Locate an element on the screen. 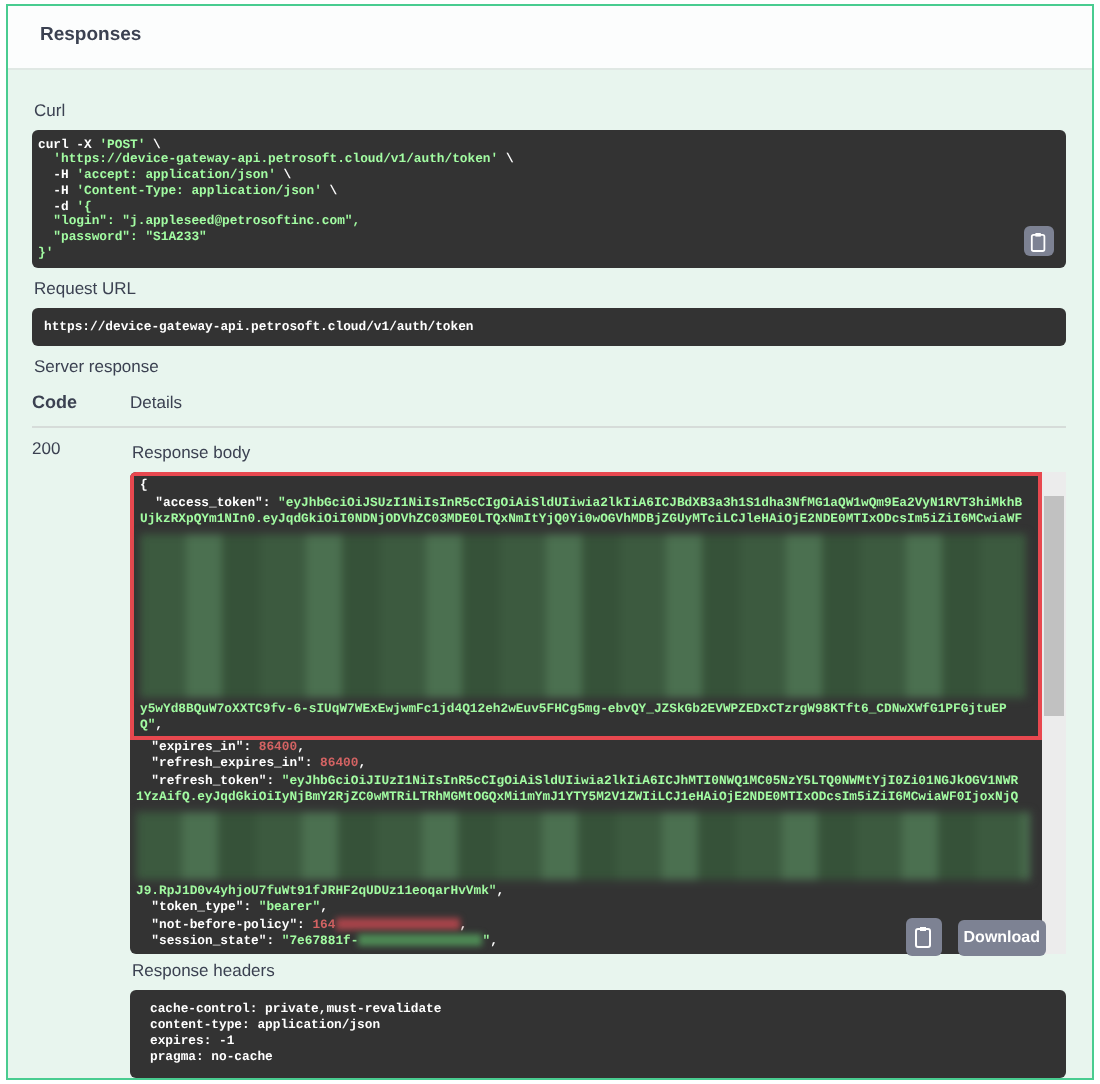  section-title: Responses is located at coordinates (91, 36).